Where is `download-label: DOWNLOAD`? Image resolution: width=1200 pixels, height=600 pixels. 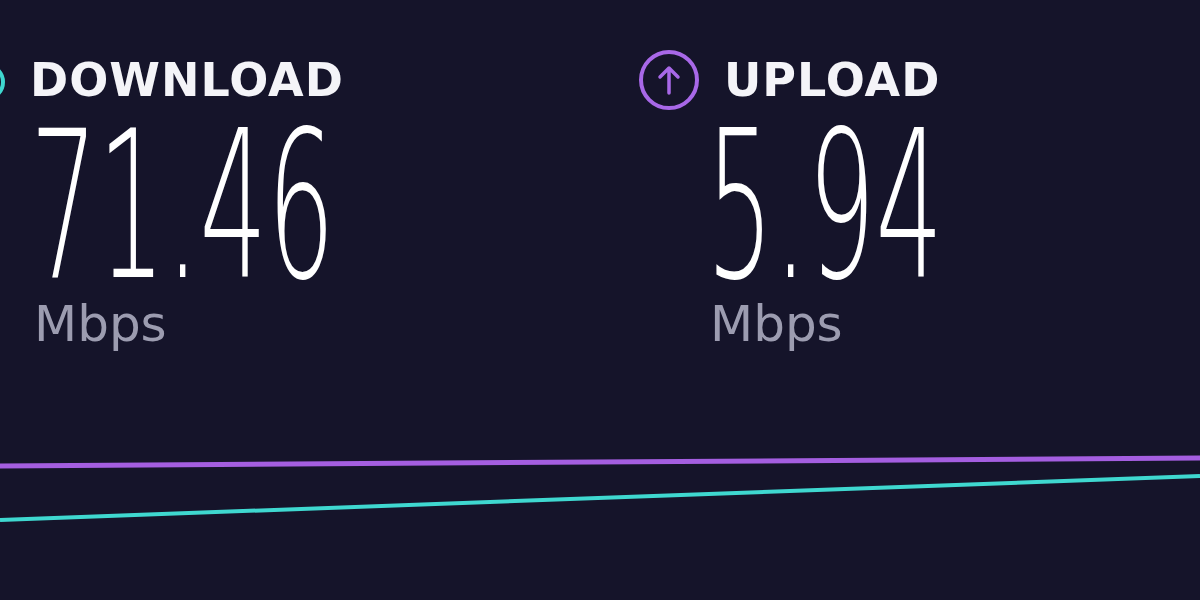
download-label: DOWNLOAD is located at coordinates (187, 80).